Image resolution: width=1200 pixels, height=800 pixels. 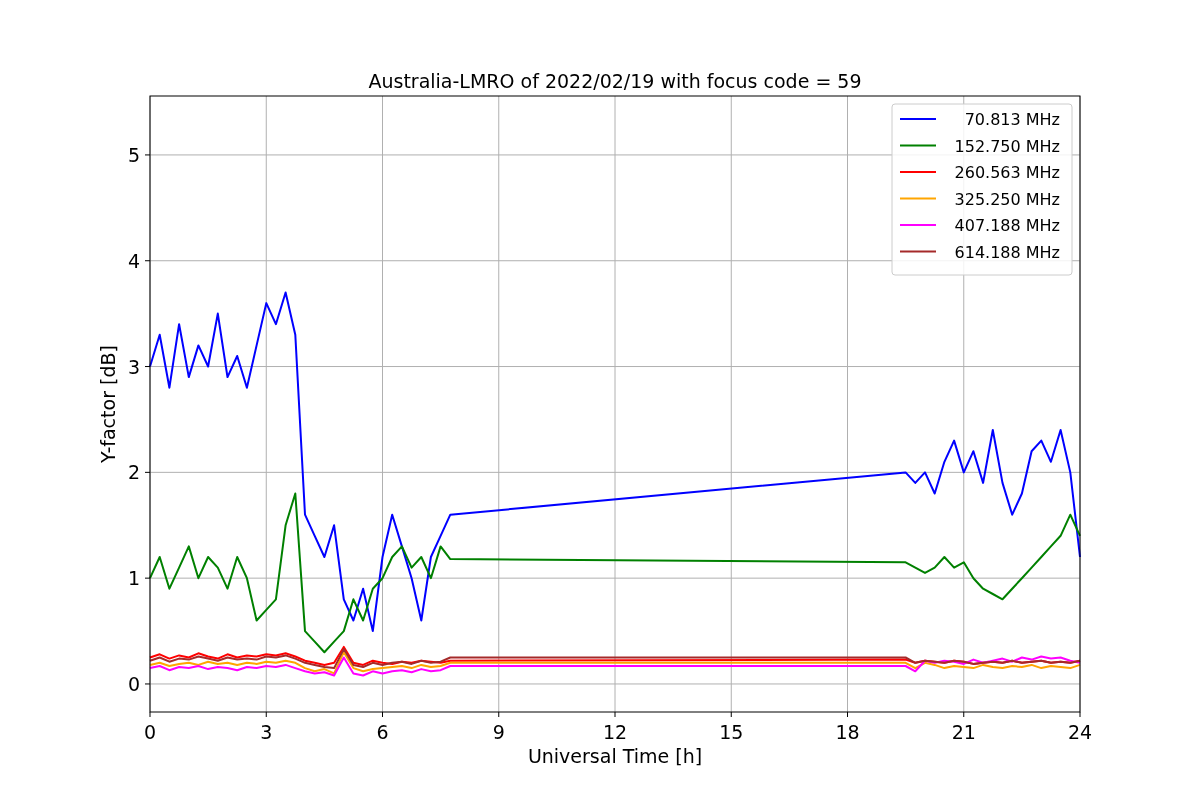 I want to click on tick-label: 21, so click(x=963, y=732).